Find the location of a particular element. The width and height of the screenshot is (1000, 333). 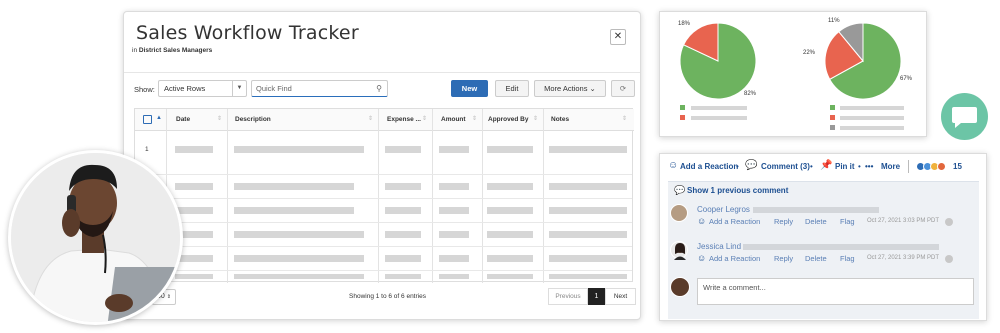

next-page-button: Next is located at coordinates (620, 296).